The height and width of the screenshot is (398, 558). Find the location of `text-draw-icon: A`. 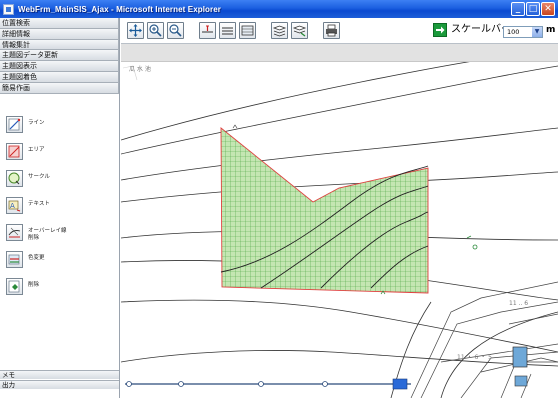

text-draw-icon: A is located at coordinates (14, 205).